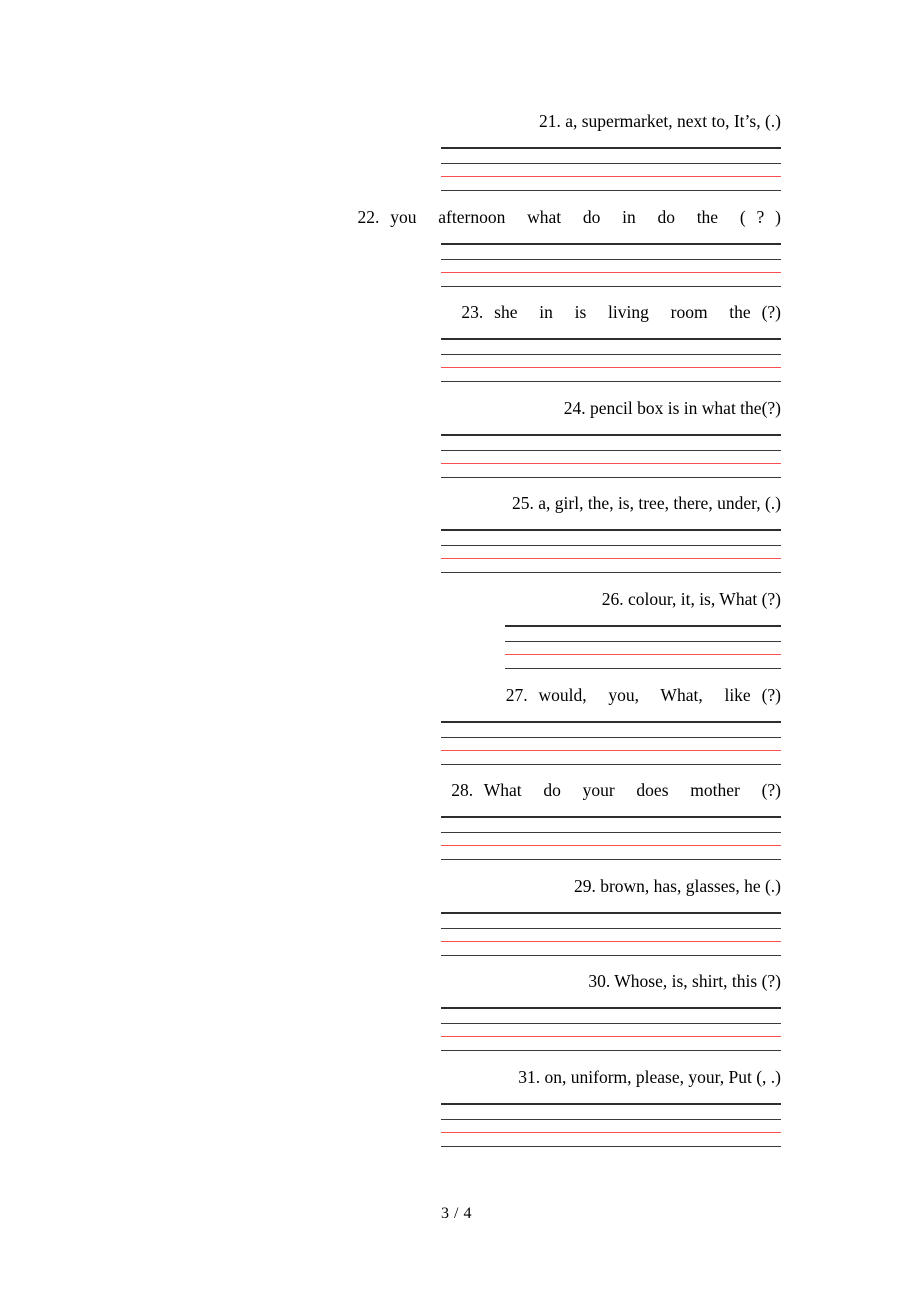 This screenshot has height=1302, width=920. Describe the element at coordinates (460, 342) in the screenshot. I see `question-block: 23. she in is living room the (?)` at that location.